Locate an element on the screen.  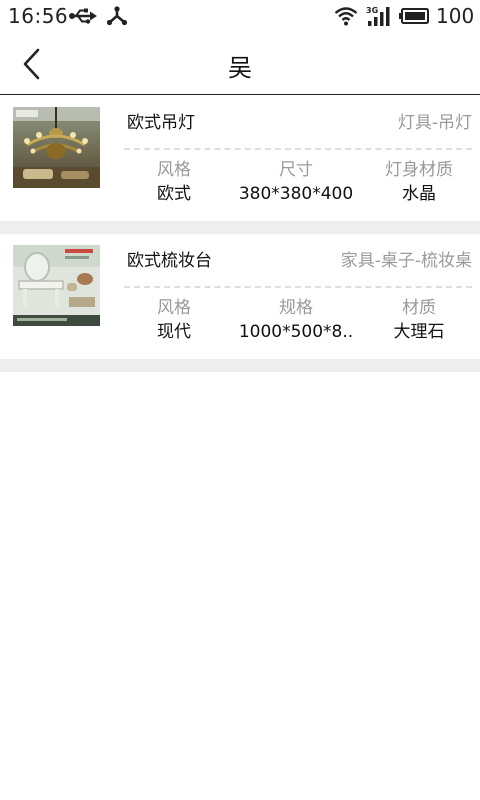
attribute-value: 380*380*400 is located at coordinates (296, 194).